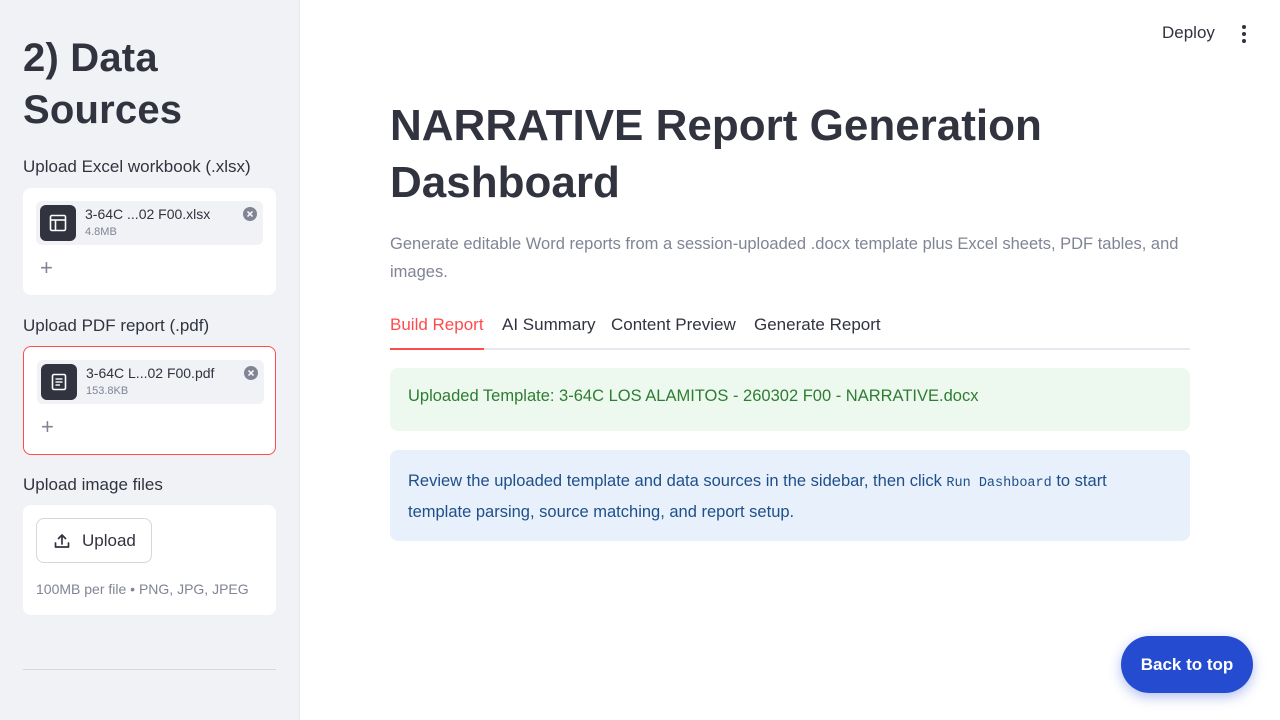 The height and width of the screenshot is (720, 1280). What do you see at coordinates (673, 331) in the screenshot?
I see `tab-content-preview: Content Preview` at bounding box center [673, 331].